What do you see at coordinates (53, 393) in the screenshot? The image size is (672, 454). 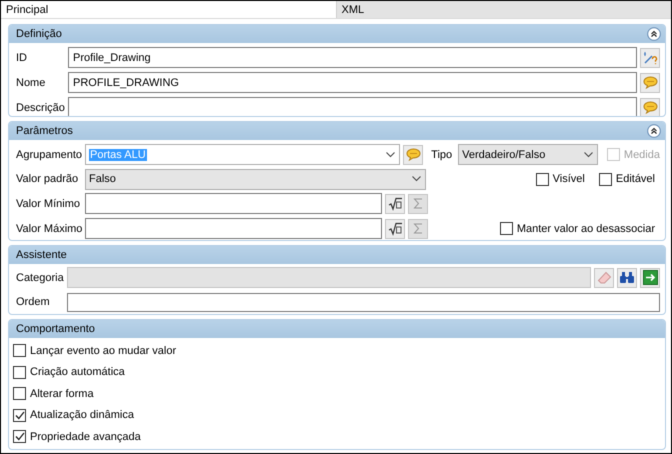 I see `checkbox: Alterar forma` at bounding box center [53, 393].